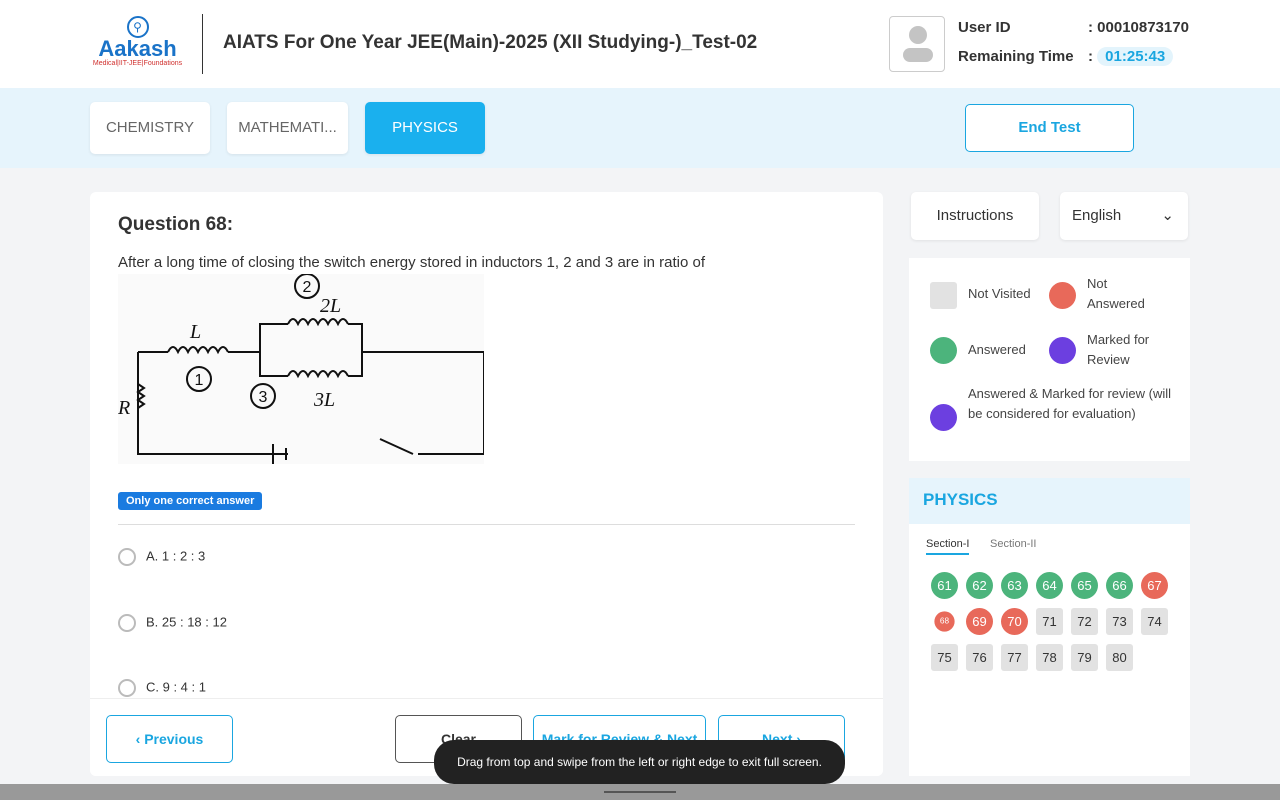  Describe the element at coordinates (307, 287) in the screenshot. I see `label-2: 2` at that location.